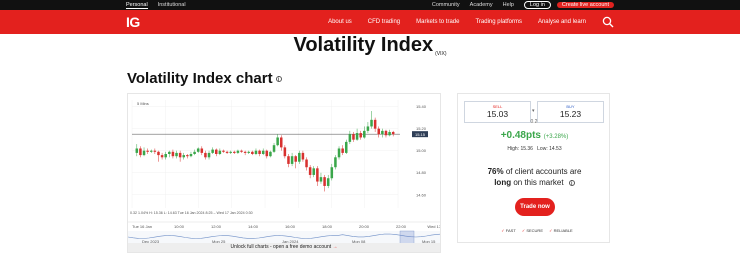  I want to click on academy-link: Academy, so click(481, 5).